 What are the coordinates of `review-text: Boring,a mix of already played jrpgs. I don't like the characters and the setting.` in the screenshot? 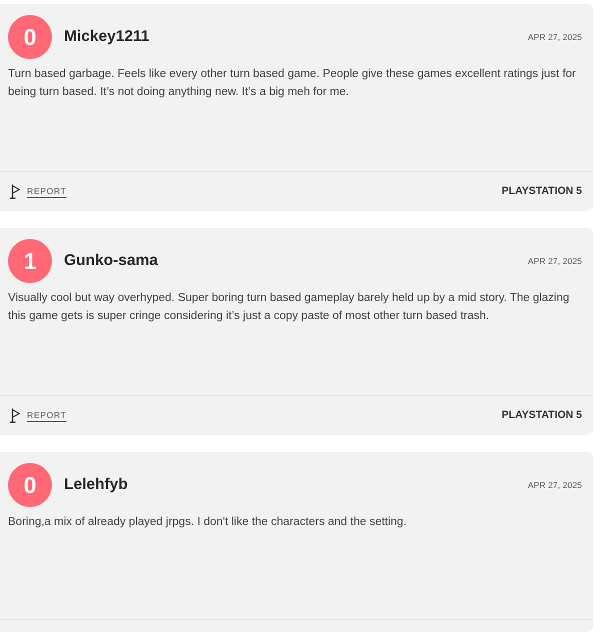 It's located at (207, 522).